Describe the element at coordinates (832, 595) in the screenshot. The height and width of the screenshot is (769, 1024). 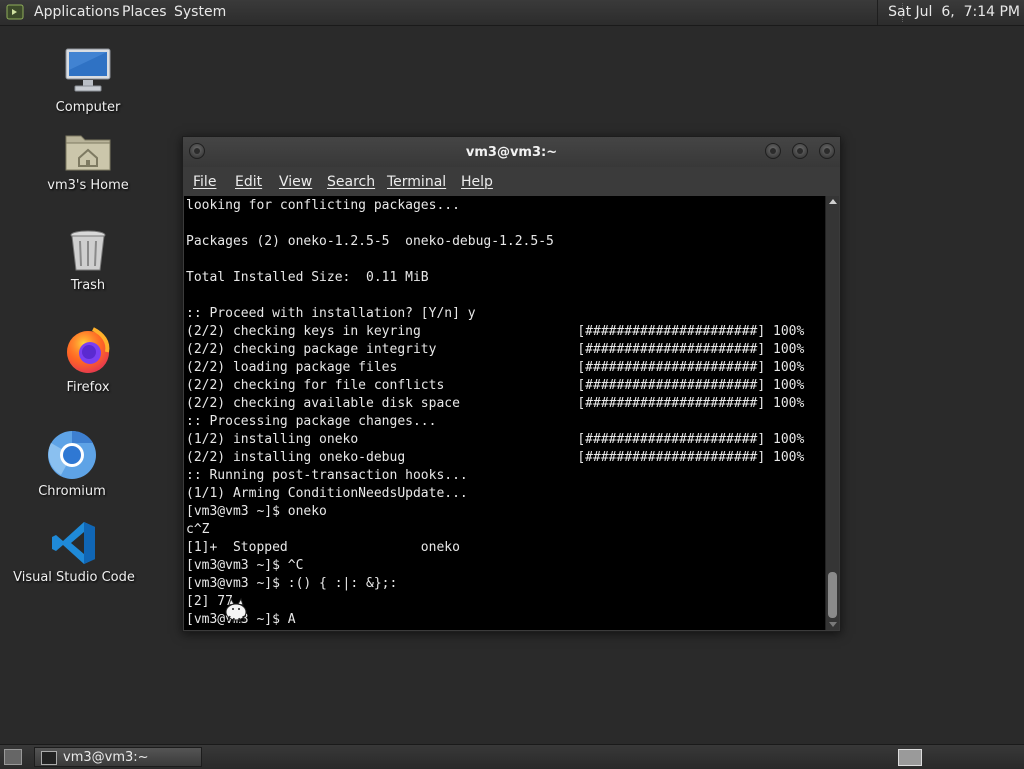
I see `scrollbar-thumb` at that location.